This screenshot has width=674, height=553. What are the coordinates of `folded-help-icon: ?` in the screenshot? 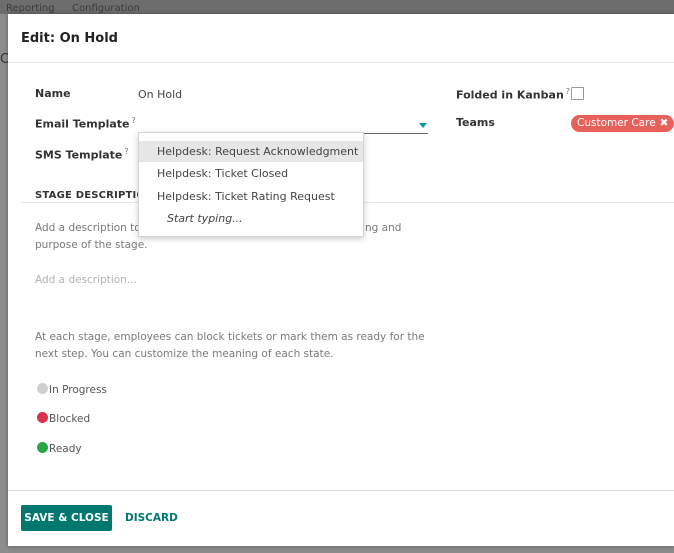 It's located at (568, 91).